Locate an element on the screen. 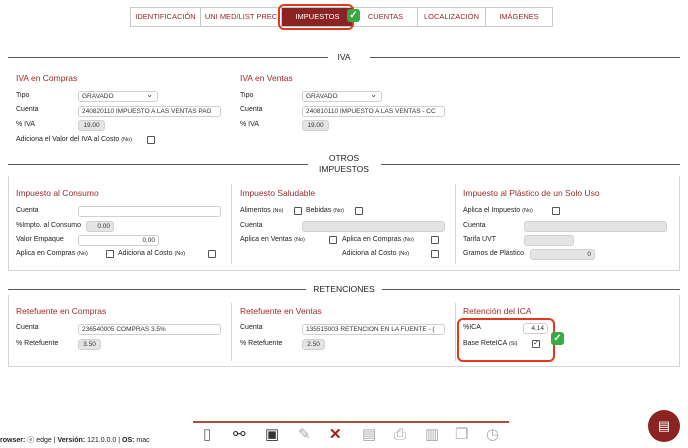 The width and height of the screenshot is (688, 448). tab-cuentas: CUENTAS is located at coordinates (386, 17).